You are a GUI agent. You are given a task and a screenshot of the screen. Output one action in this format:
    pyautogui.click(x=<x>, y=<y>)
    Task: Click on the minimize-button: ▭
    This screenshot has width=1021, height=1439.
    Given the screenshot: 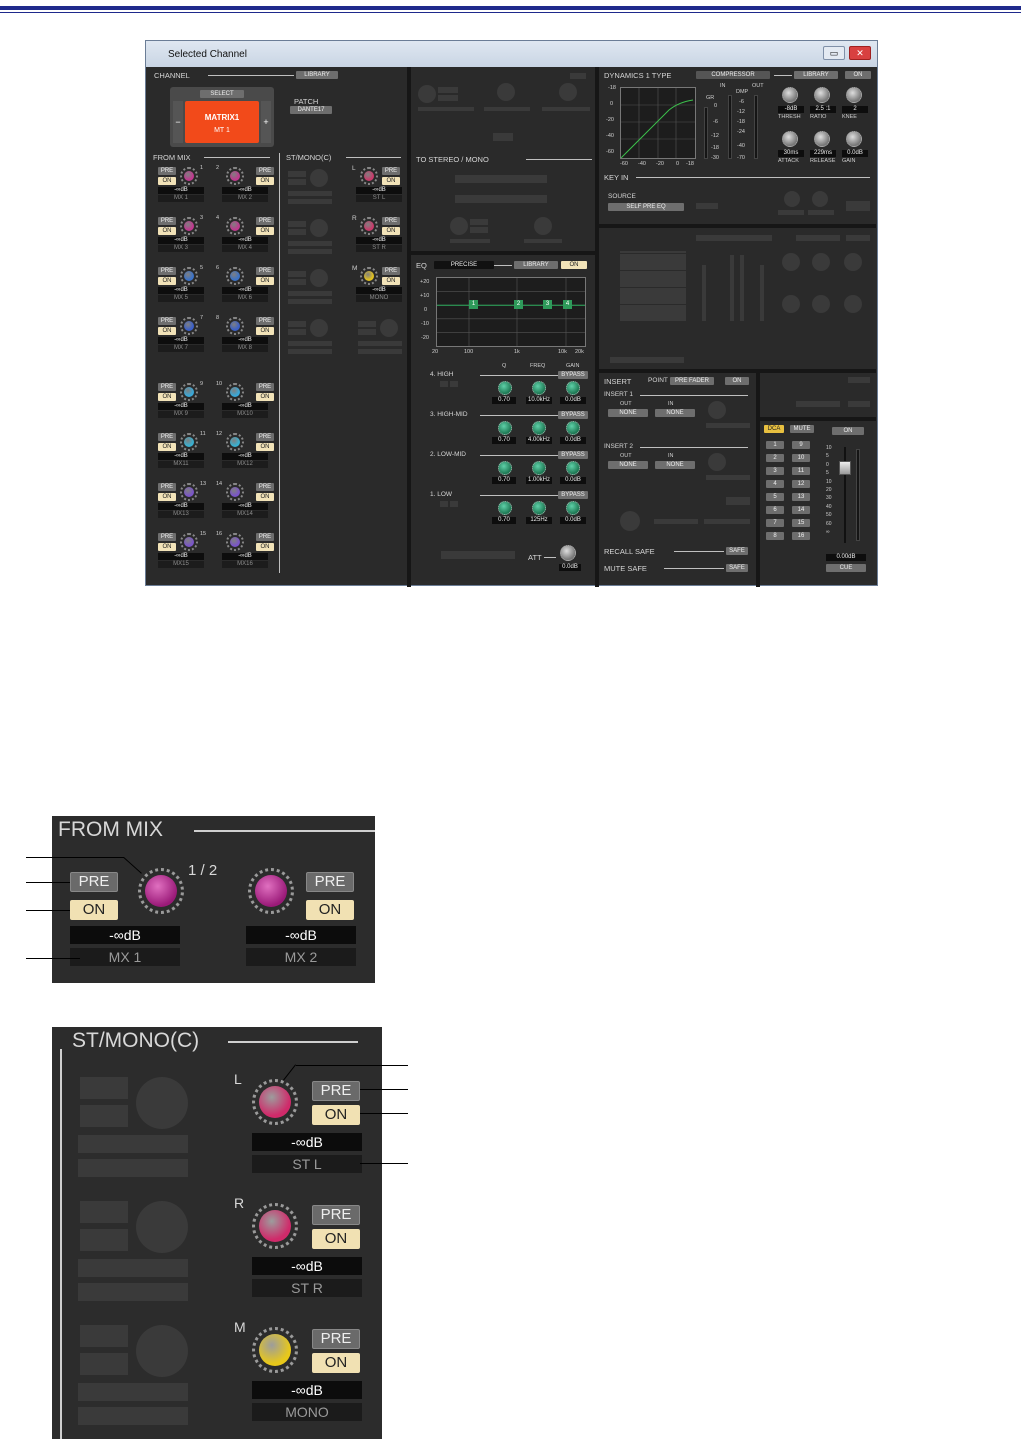 What is the action you would take?
    pyautogui.click(x=834, y=53)
    